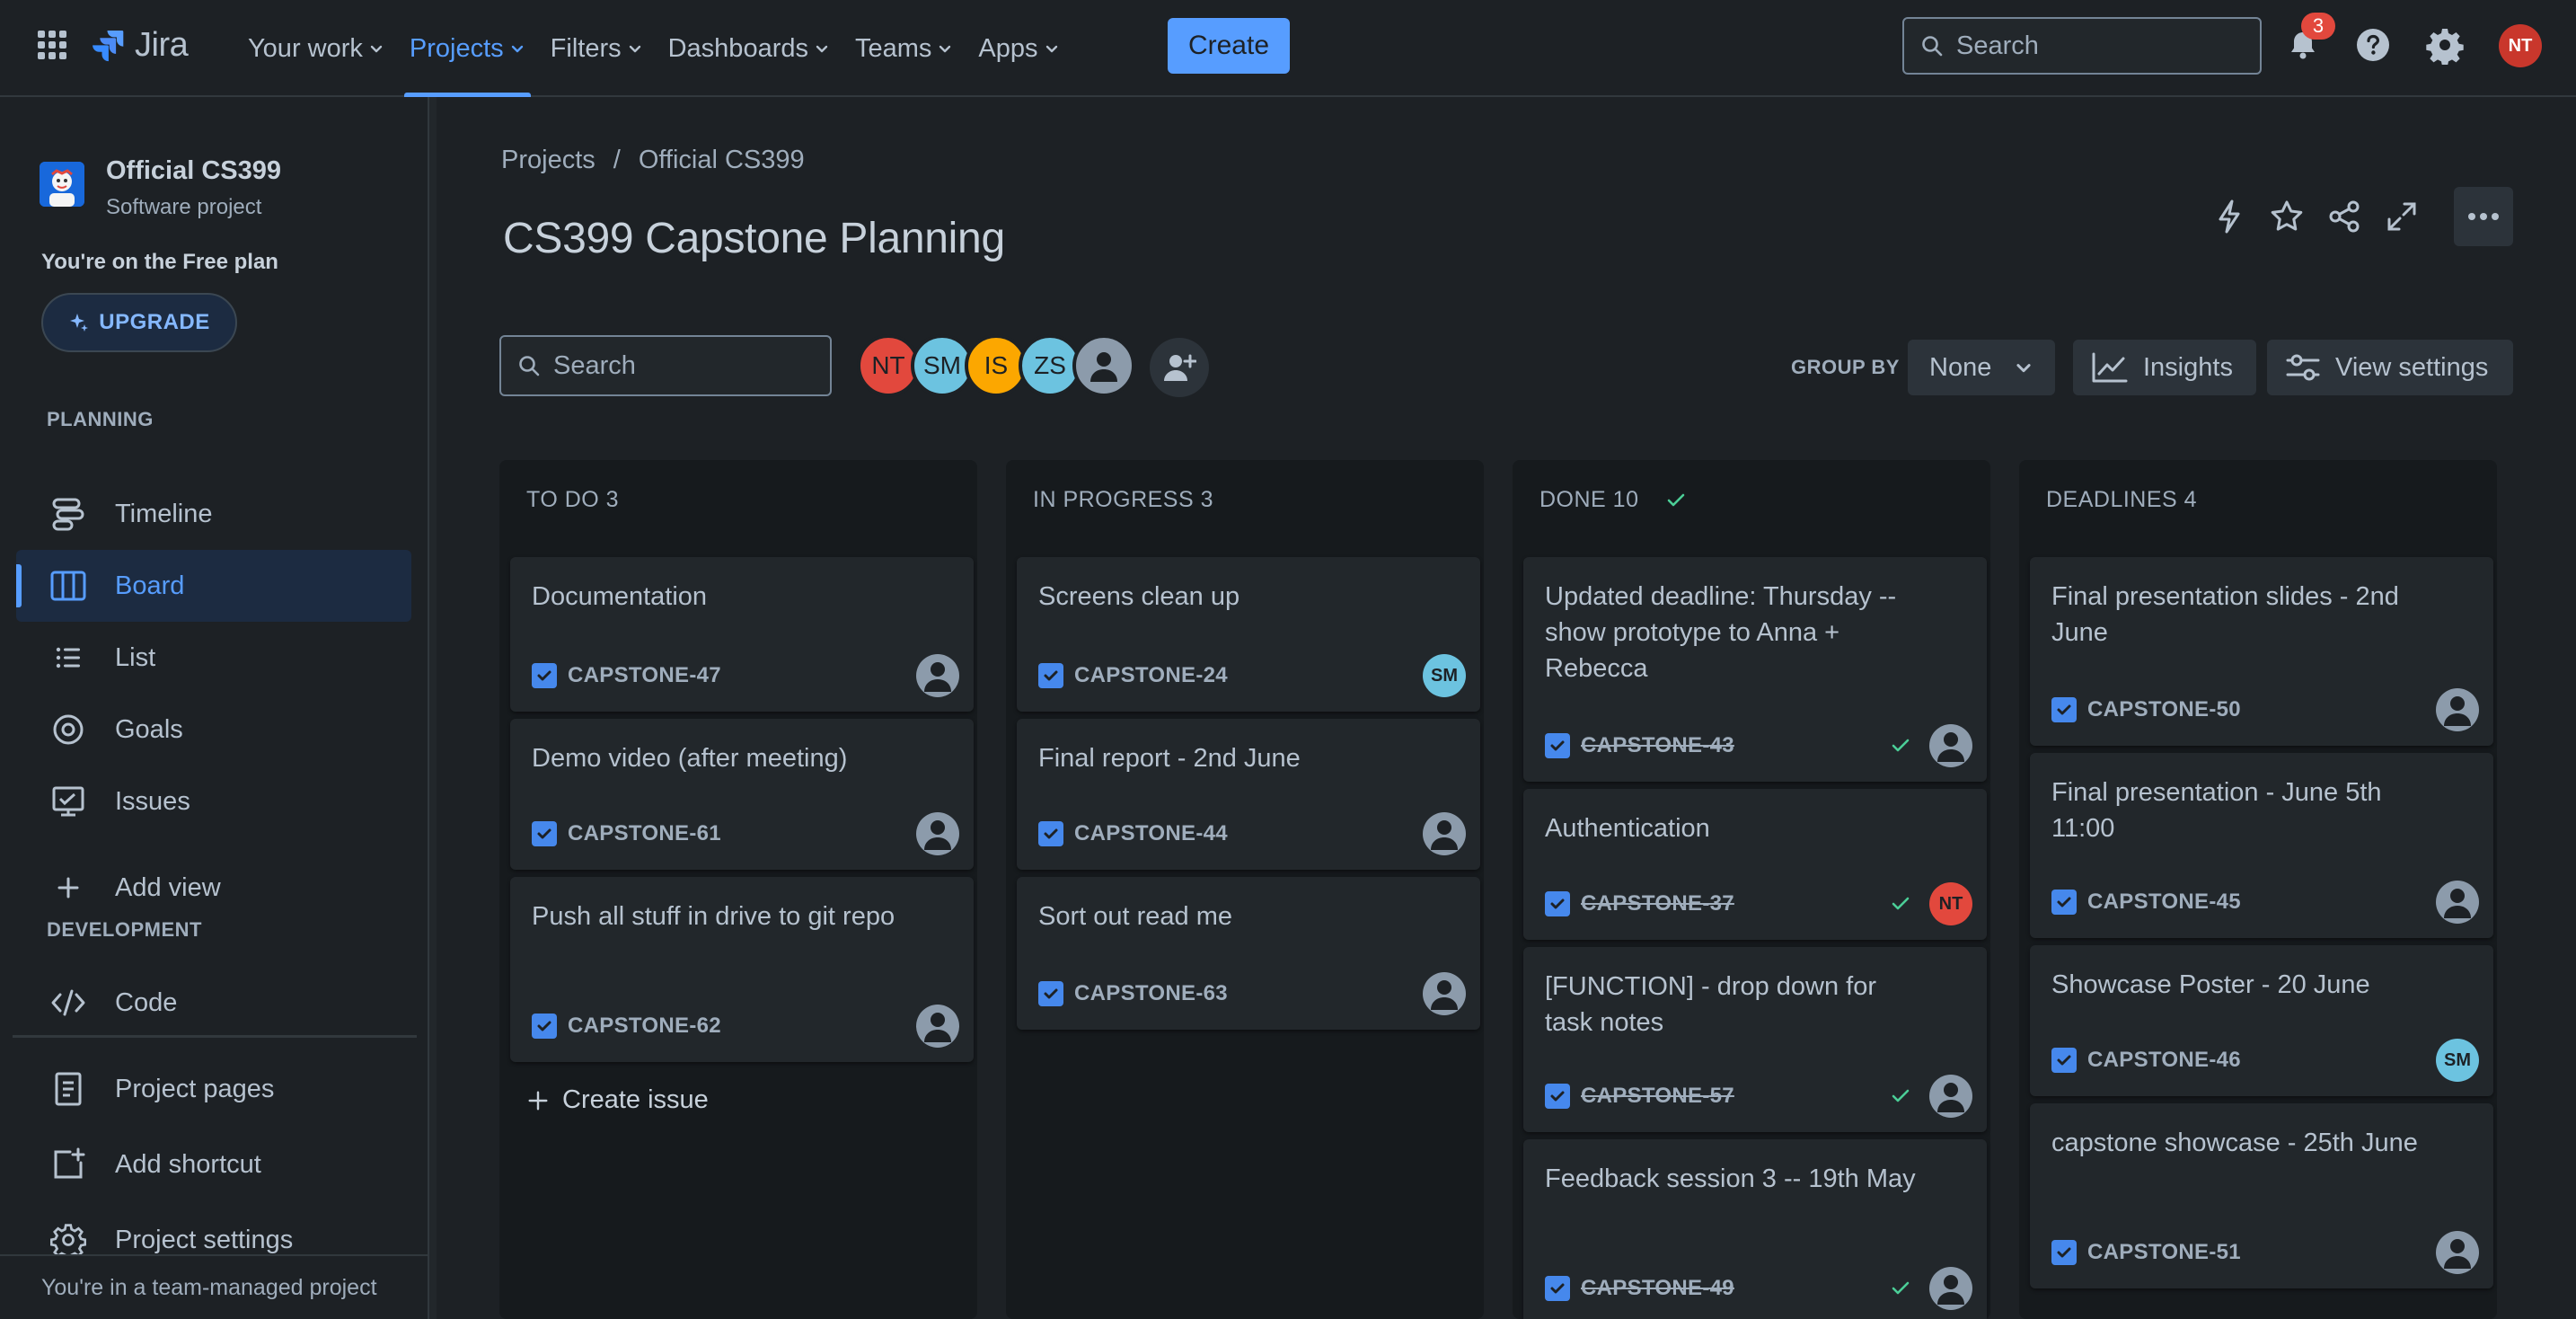 Image resolution: width=2576 pixels, height=1319 pixels. What do you see at coordinates (213, 1164) in the screenshot?
I see `sidebar-item-add-shortcut: Add shortcut` at bounding box center [213, 1164].